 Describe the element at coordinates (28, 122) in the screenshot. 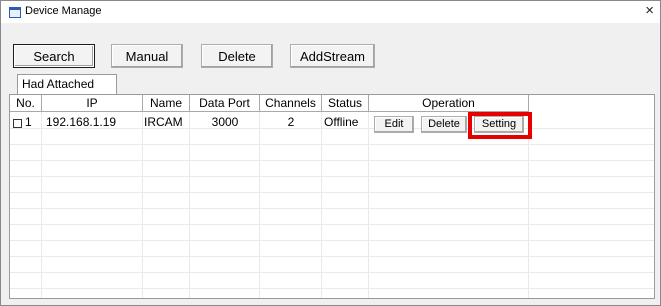

I see `cell-no: 1` at that location.